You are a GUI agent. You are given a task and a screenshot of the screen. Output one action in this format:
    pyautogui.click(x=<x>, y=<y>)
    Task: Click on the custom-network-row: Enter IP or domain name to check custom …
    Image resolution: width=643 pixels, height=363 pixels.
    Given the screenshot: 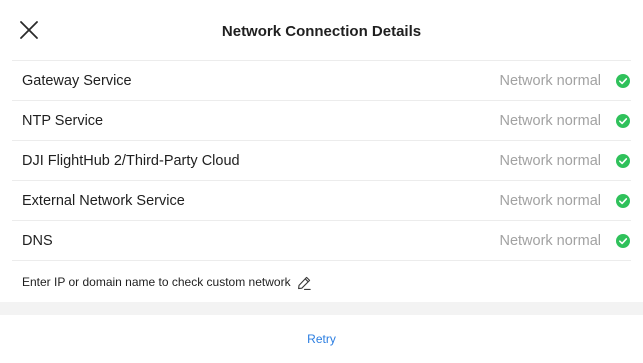 What is the action you would take?
    pyautogui.click(x=321, y=282)
    